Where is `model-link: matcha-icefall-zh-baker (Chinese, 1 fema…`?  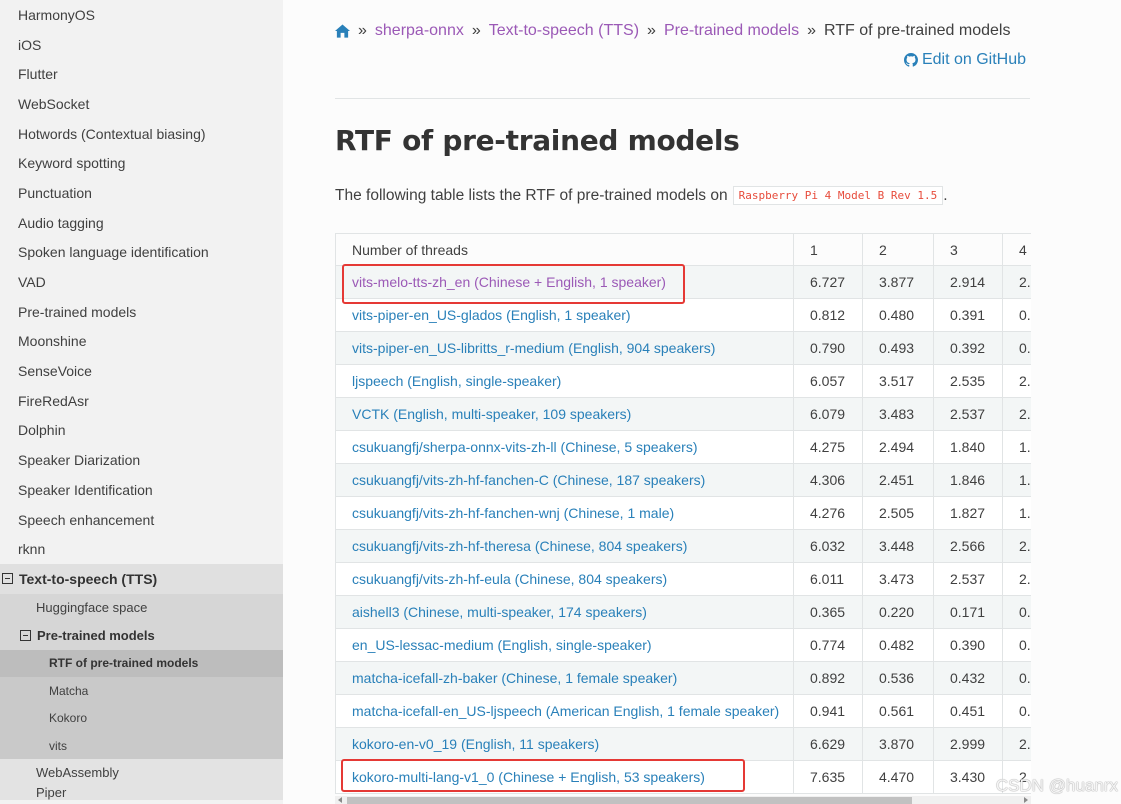
model-link: matcha-icefall-zh-baker (Chinese, 1 fema… is located at coordinates (514, 678).